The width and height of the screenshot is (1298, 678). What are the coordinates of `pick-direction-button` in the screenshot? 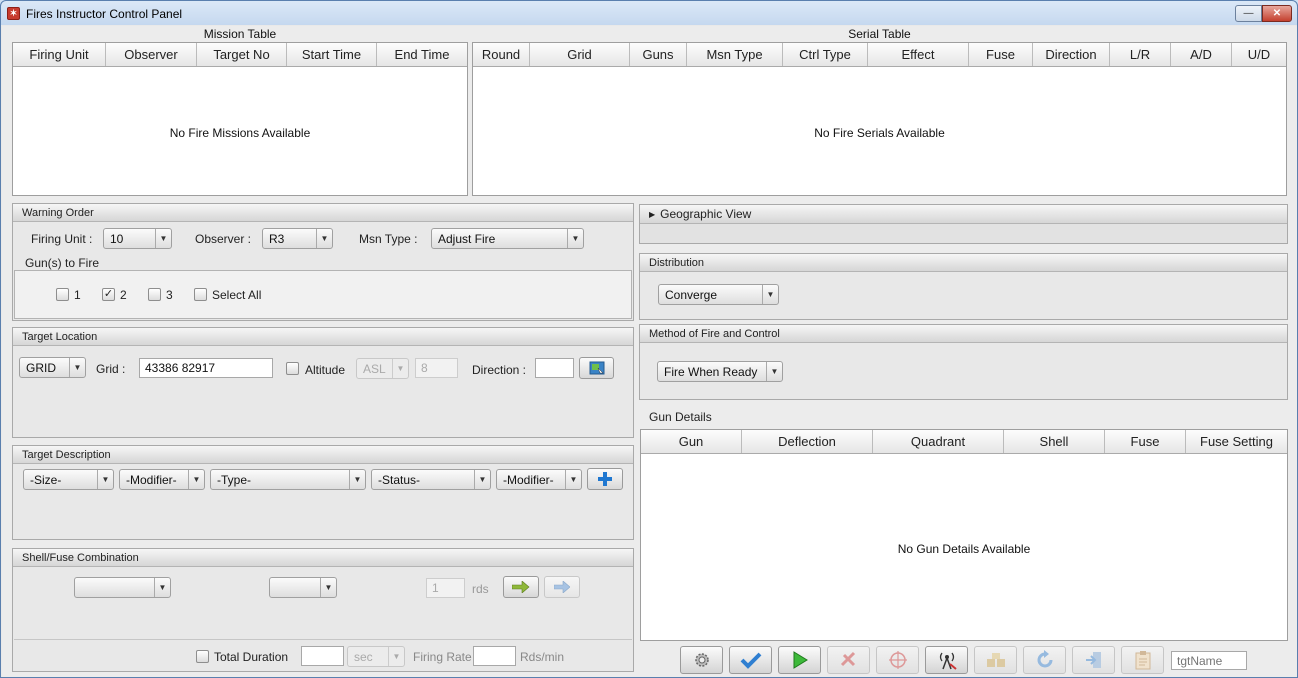 It's located at (596, 368).